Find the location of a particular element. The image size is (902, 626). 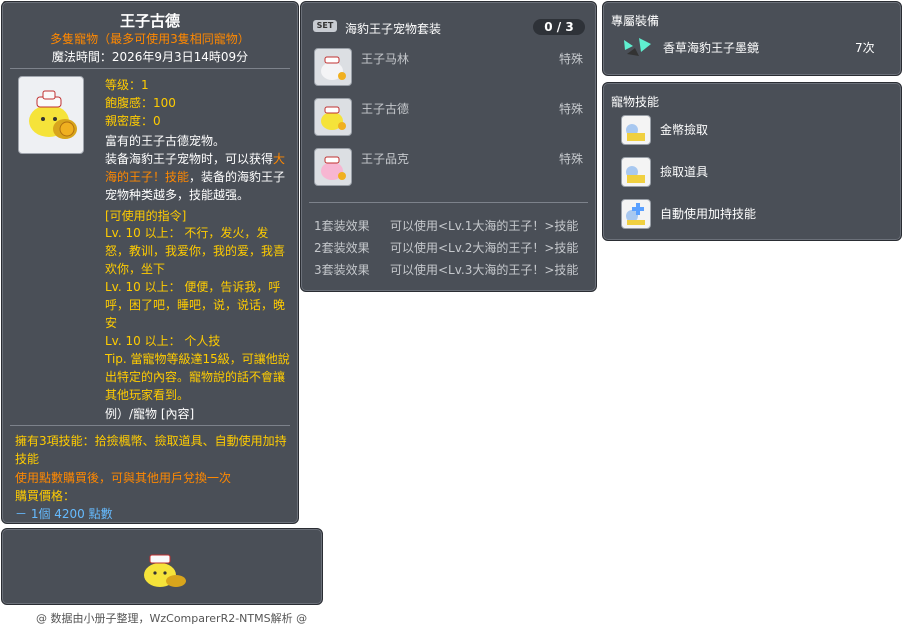

command-line-2: Lv. 10 以上： 便便，告诉我，呼呼，困了吧，睡吧，说，说话，晚安 is located at coordinates (195, 305).